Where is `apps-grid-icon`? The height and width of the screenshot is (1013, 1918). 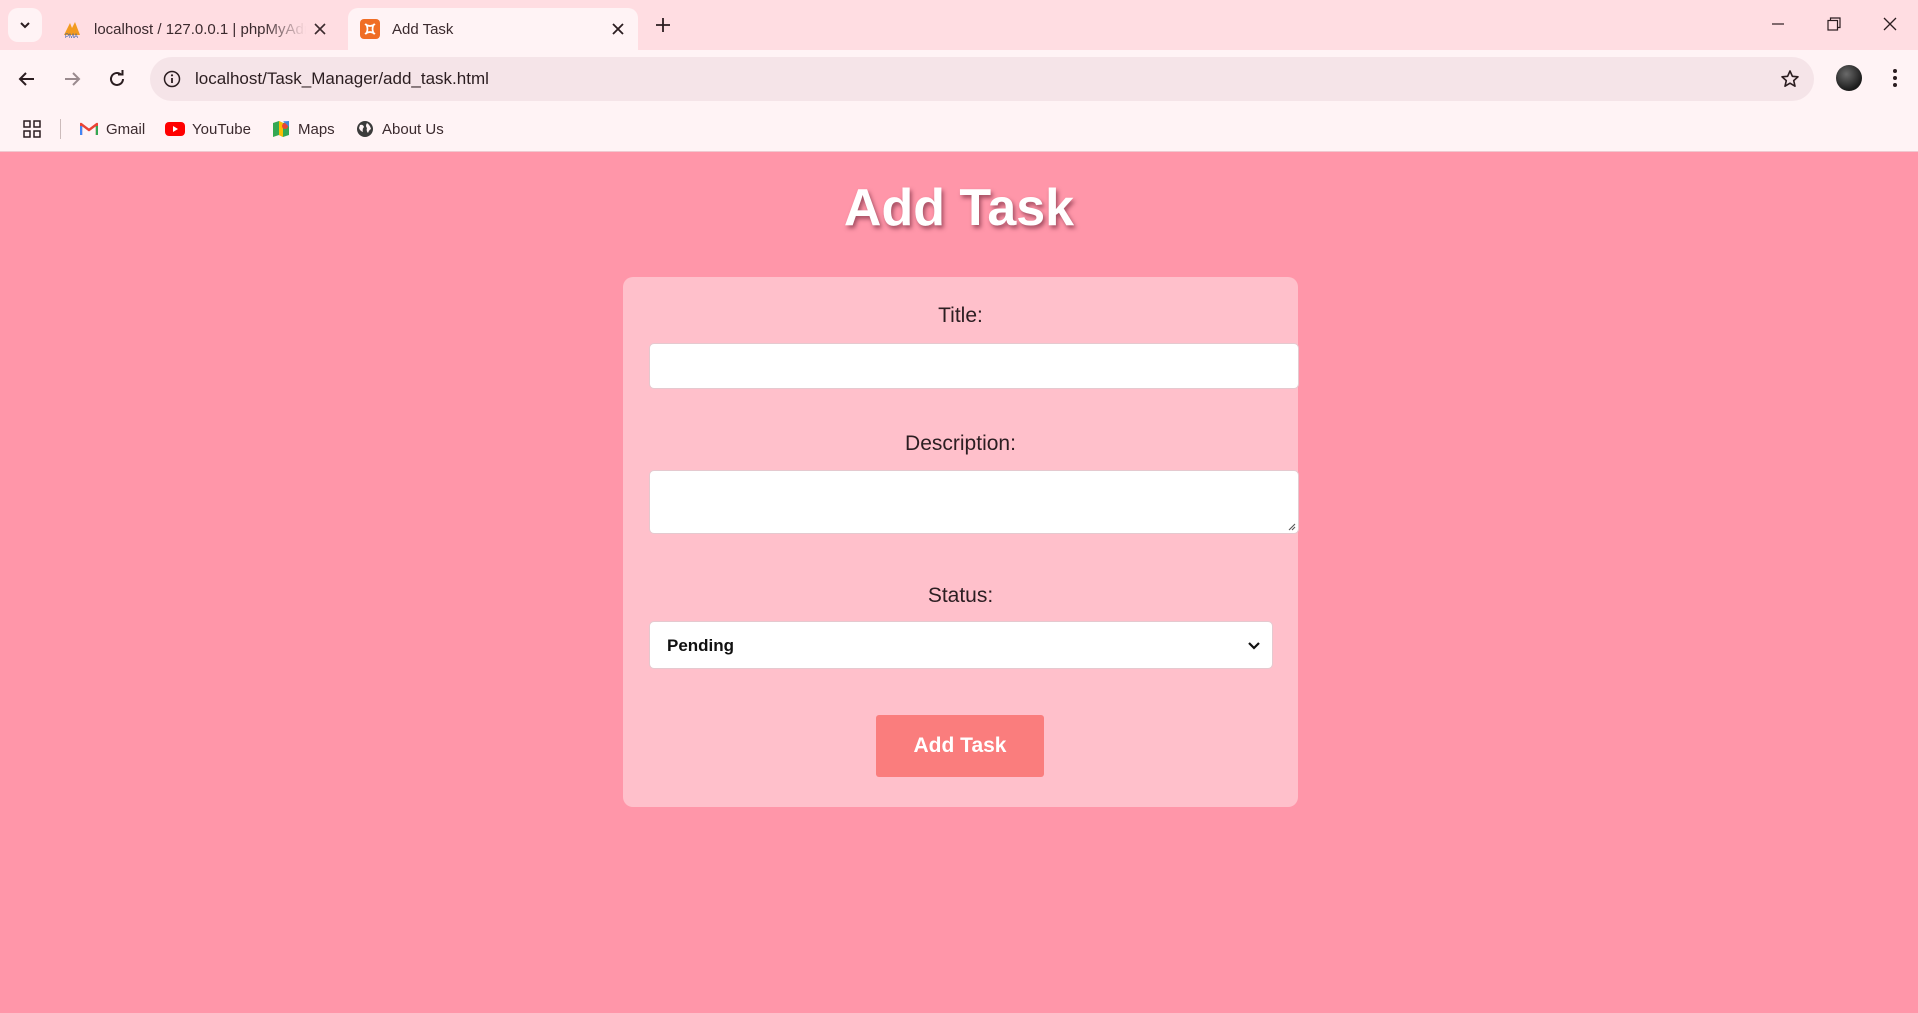 apps-grid-icon is located at coordinates (32, 129).